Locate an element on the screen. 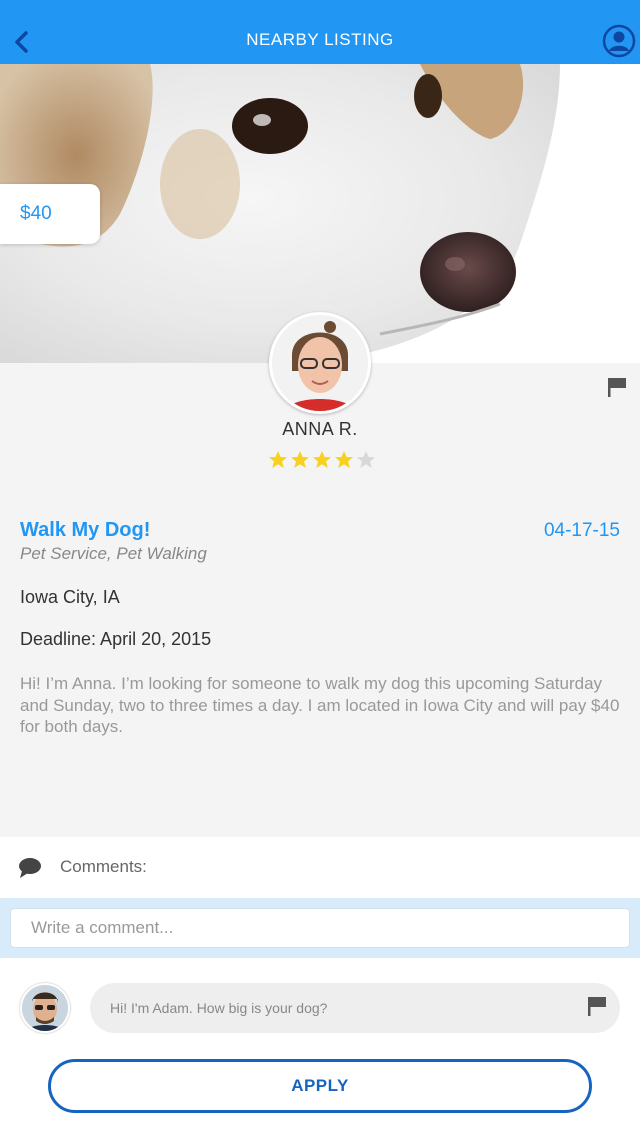  report-comment-button is located at coordinates (597, 1006).